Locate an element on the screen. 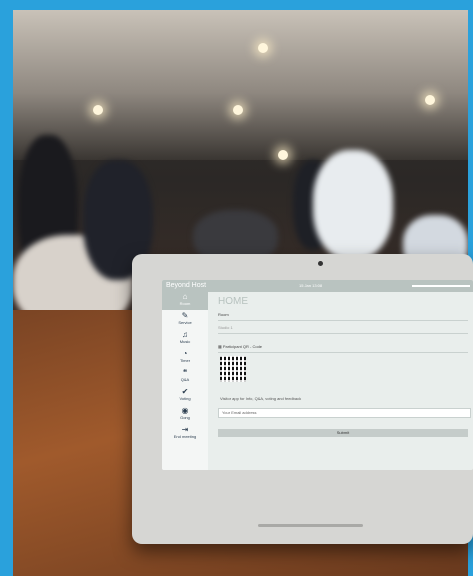  nav-item-room: ⌂ Room is located at coordinates (185, 301).